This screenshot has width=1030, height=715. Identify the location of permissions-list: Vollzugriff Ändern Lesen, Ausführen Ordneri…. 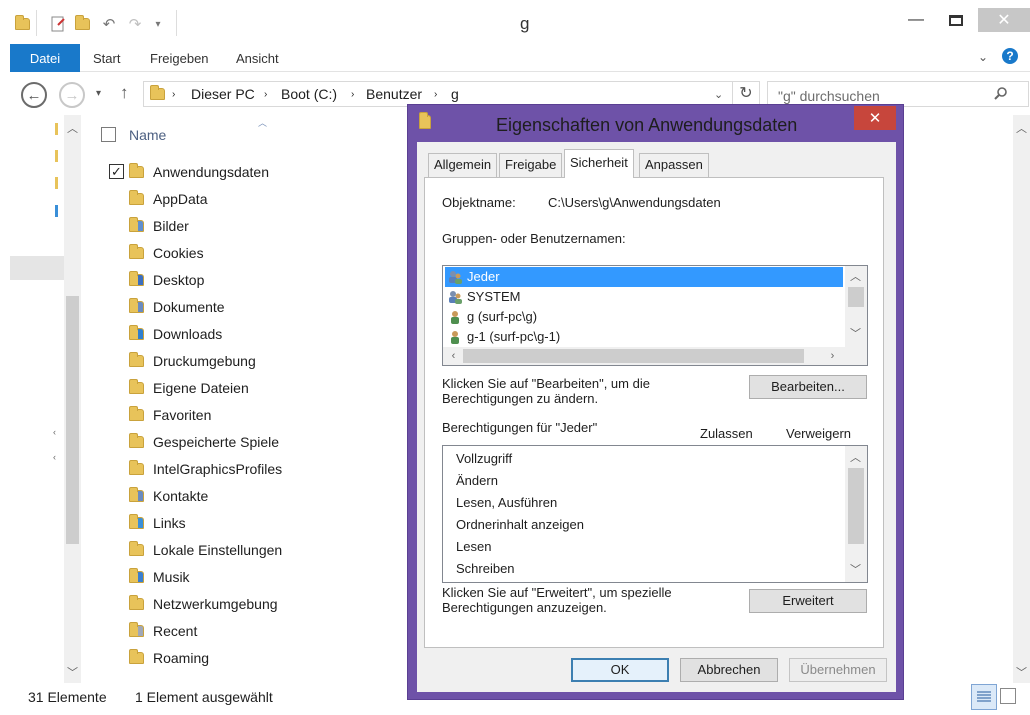
(655, 514).